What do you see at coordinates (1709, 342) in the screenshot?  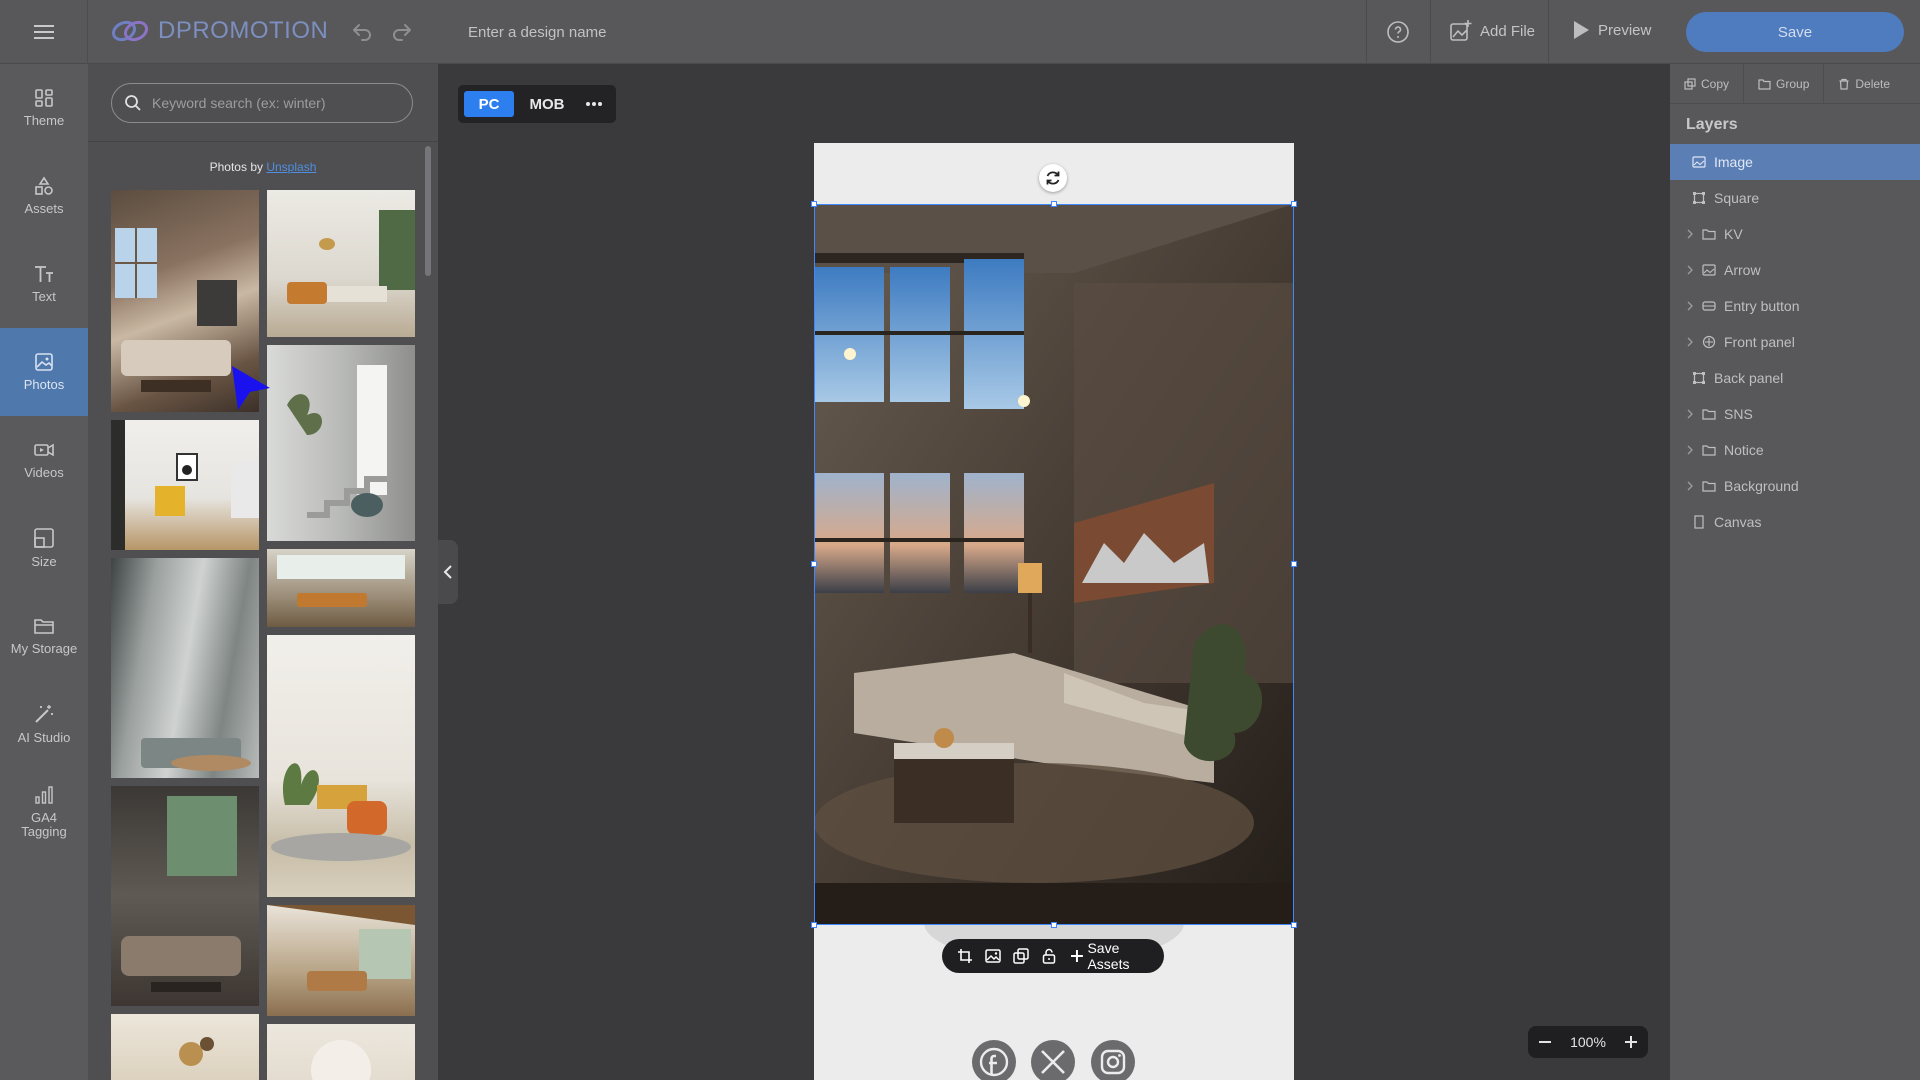 I see `target-icon` at bounding box center [1709, 342].